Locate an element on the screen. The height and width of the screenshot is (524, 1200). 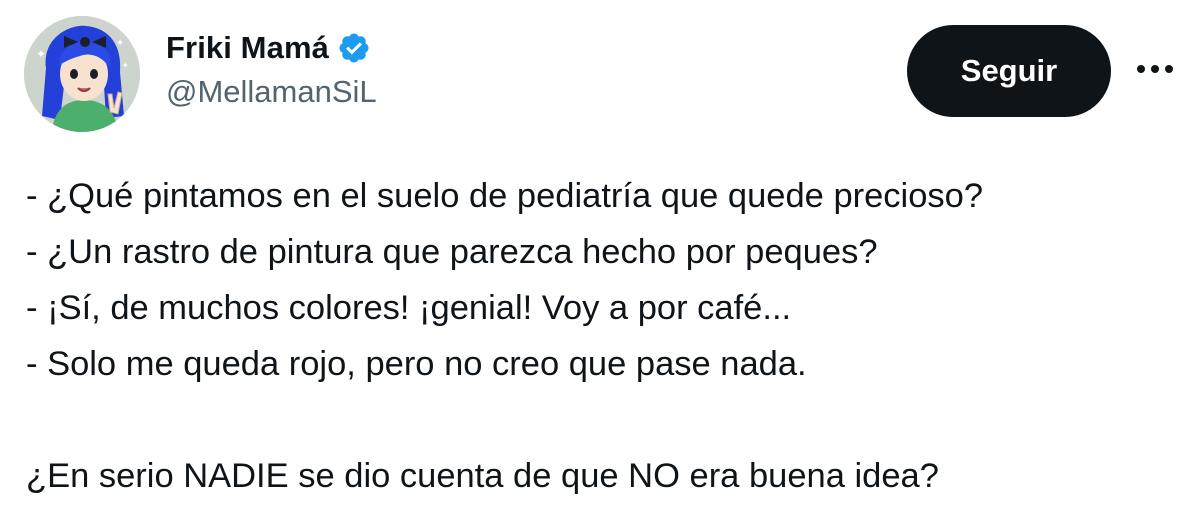
name-row: Friki Mamá is located at coordinates (271, 48).